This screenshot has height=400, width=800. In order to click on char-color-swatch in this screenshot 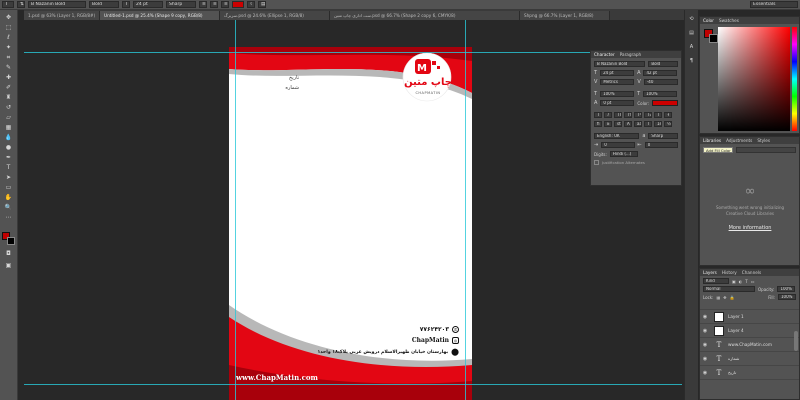, I will do `click(665, 103)`.